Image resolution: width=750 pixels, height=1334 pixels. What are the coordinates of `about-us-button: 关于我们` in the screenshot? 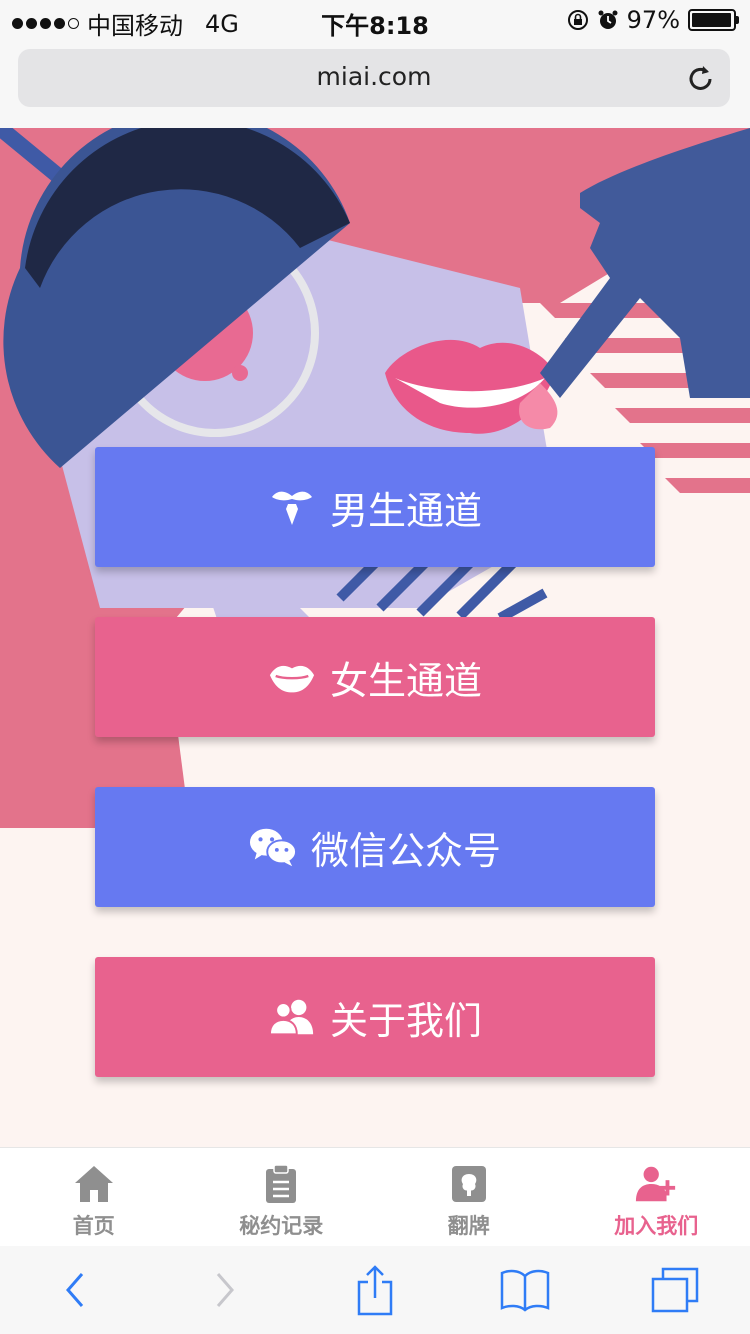 It's located at (375, 1017).